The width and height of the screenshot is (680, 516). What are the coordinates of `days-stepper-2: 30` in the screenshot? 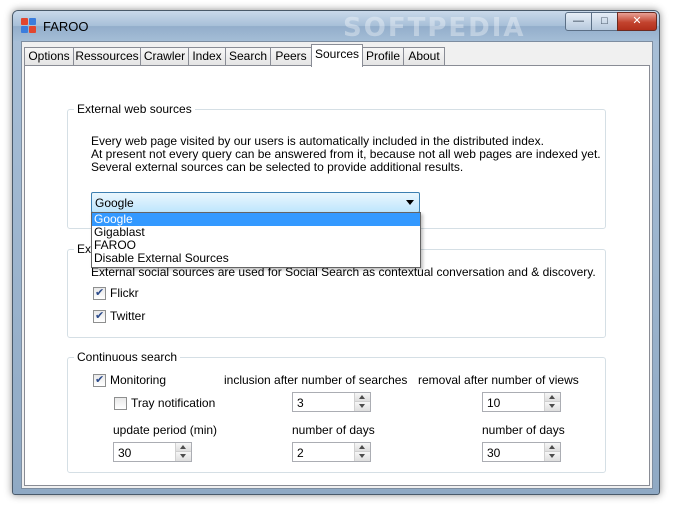 It's located at (521, 452).